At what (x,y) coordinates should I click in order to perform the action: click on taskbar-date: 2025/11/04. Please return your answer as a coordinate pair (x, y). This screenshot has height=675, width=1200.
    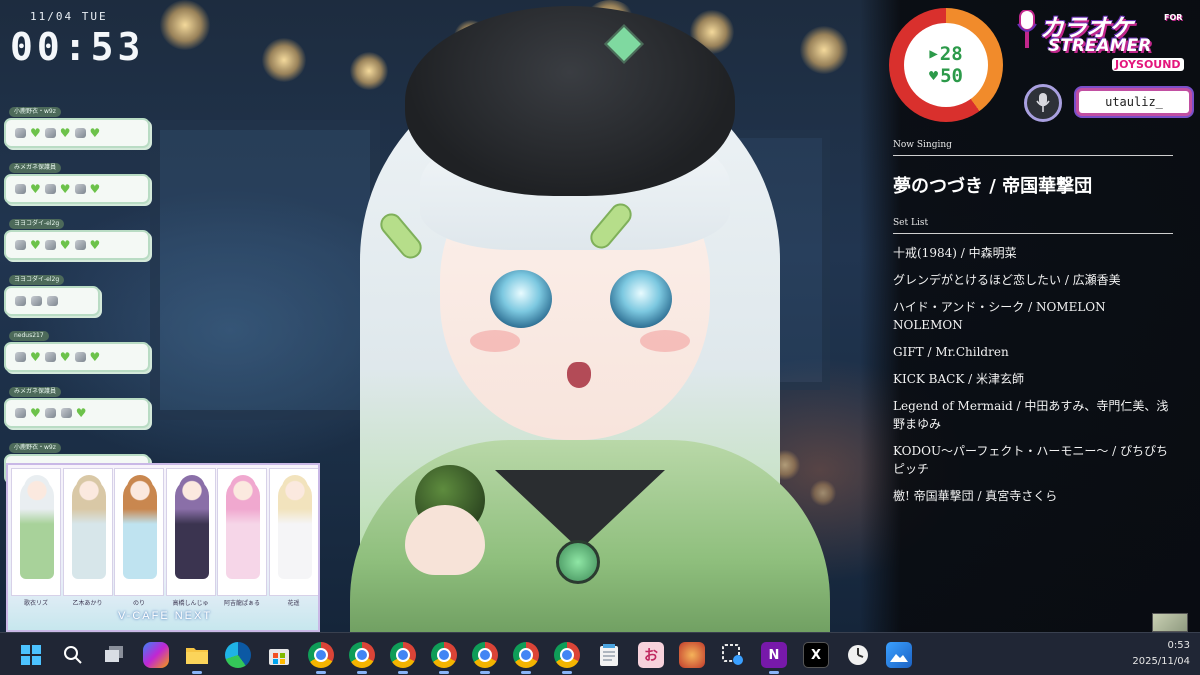
    Looking at the image, I should click on (1161, 661).